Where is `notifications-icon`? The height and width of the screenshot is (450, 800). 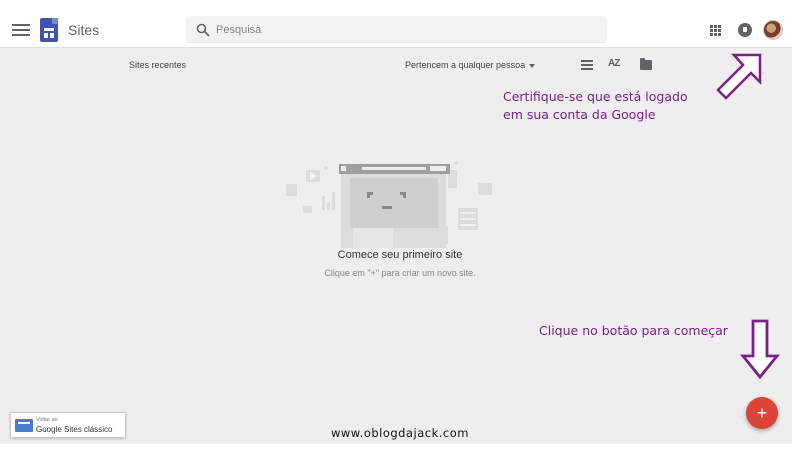 notifications-icon is located at coordinates (745, 30).